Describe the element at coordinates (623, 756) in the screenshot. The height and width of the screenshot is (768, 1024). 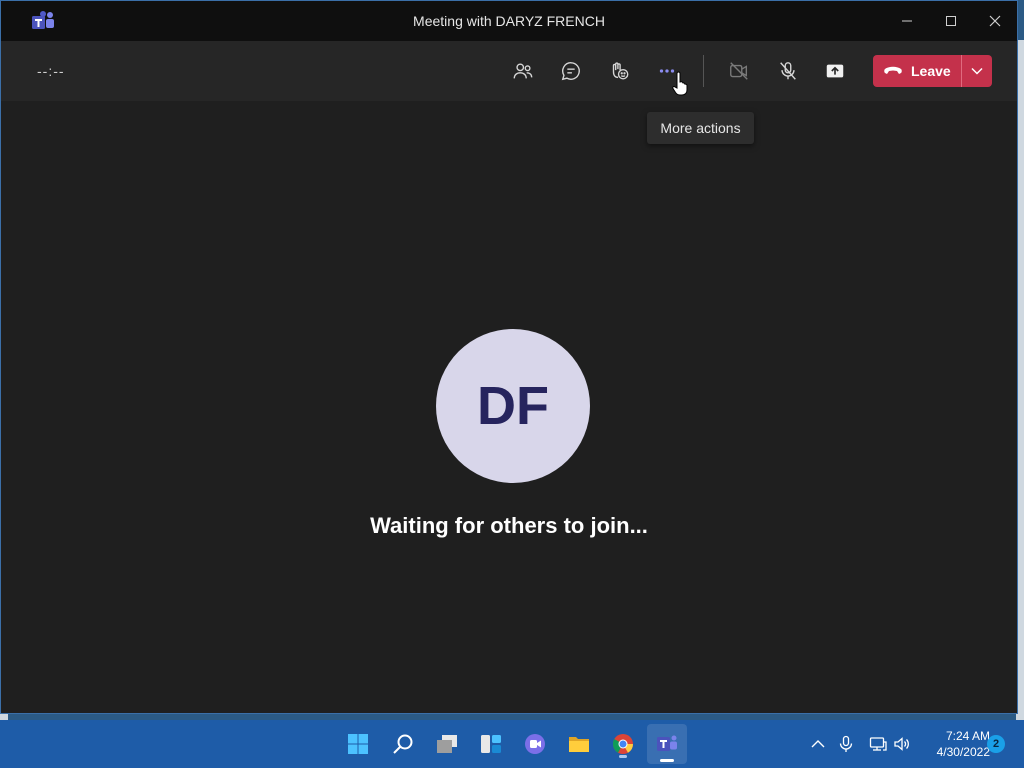
I see `running-indicator` at that location.